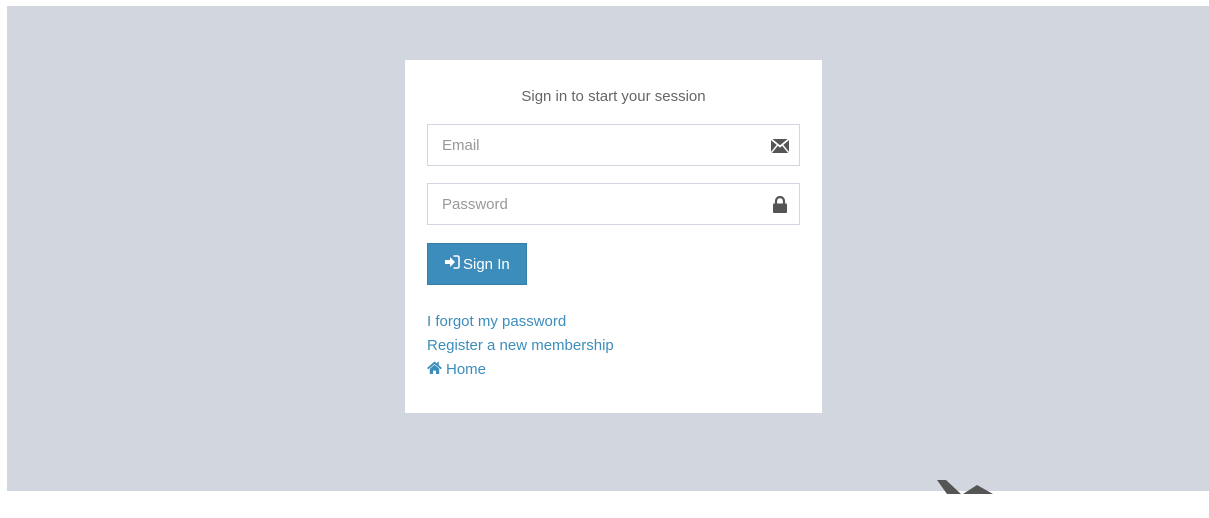 The height and width of the screenshot is (518, 1209). What do you see at coordinates (965, 489) in the screenshot?
I see `mouse-cursor` at bounding box center [965, 489].